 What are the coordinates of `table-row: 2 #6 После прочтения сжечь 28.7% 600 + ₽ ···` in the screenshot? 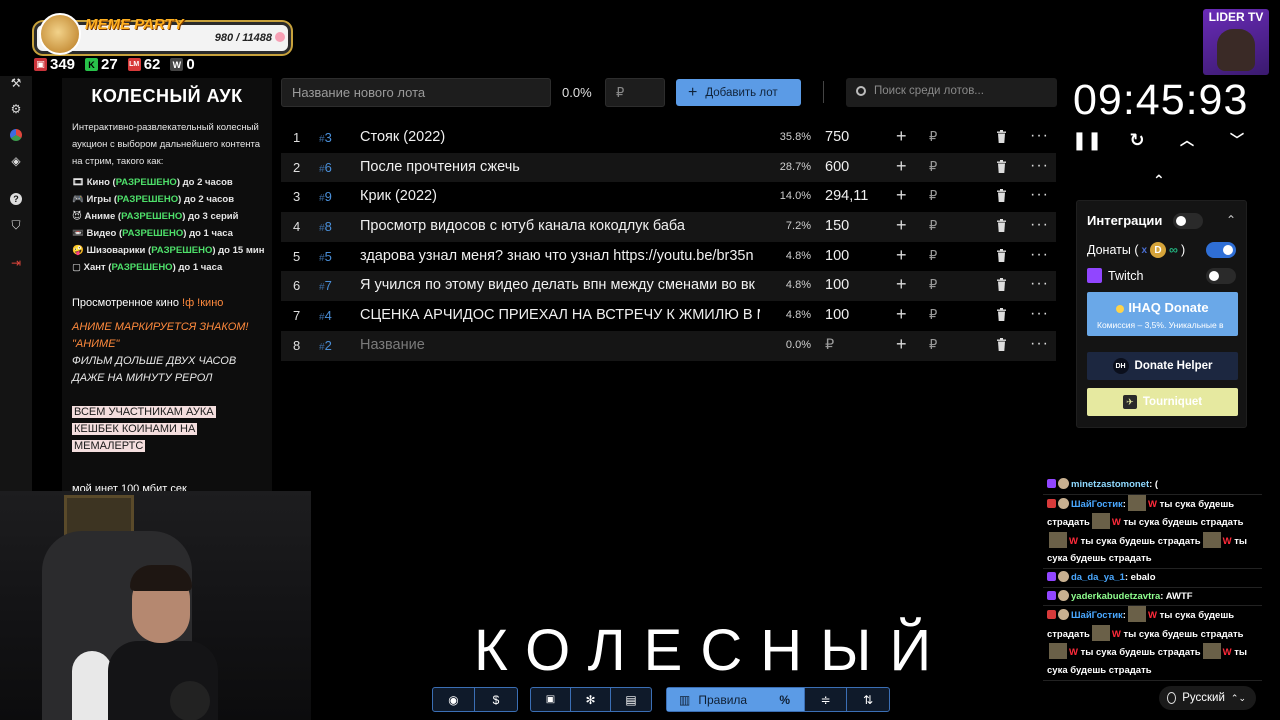 It's located at (668, 167).